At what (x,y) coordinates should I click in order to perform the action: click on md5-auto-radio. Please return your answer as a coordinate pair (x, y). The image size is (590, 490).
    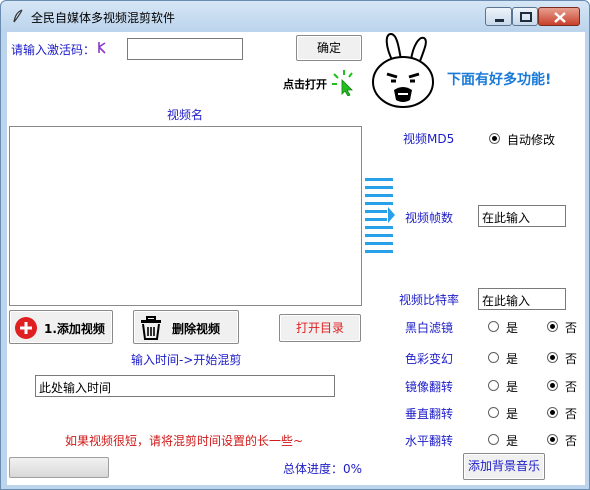
    Looking at the image, I should click on (494, 138).